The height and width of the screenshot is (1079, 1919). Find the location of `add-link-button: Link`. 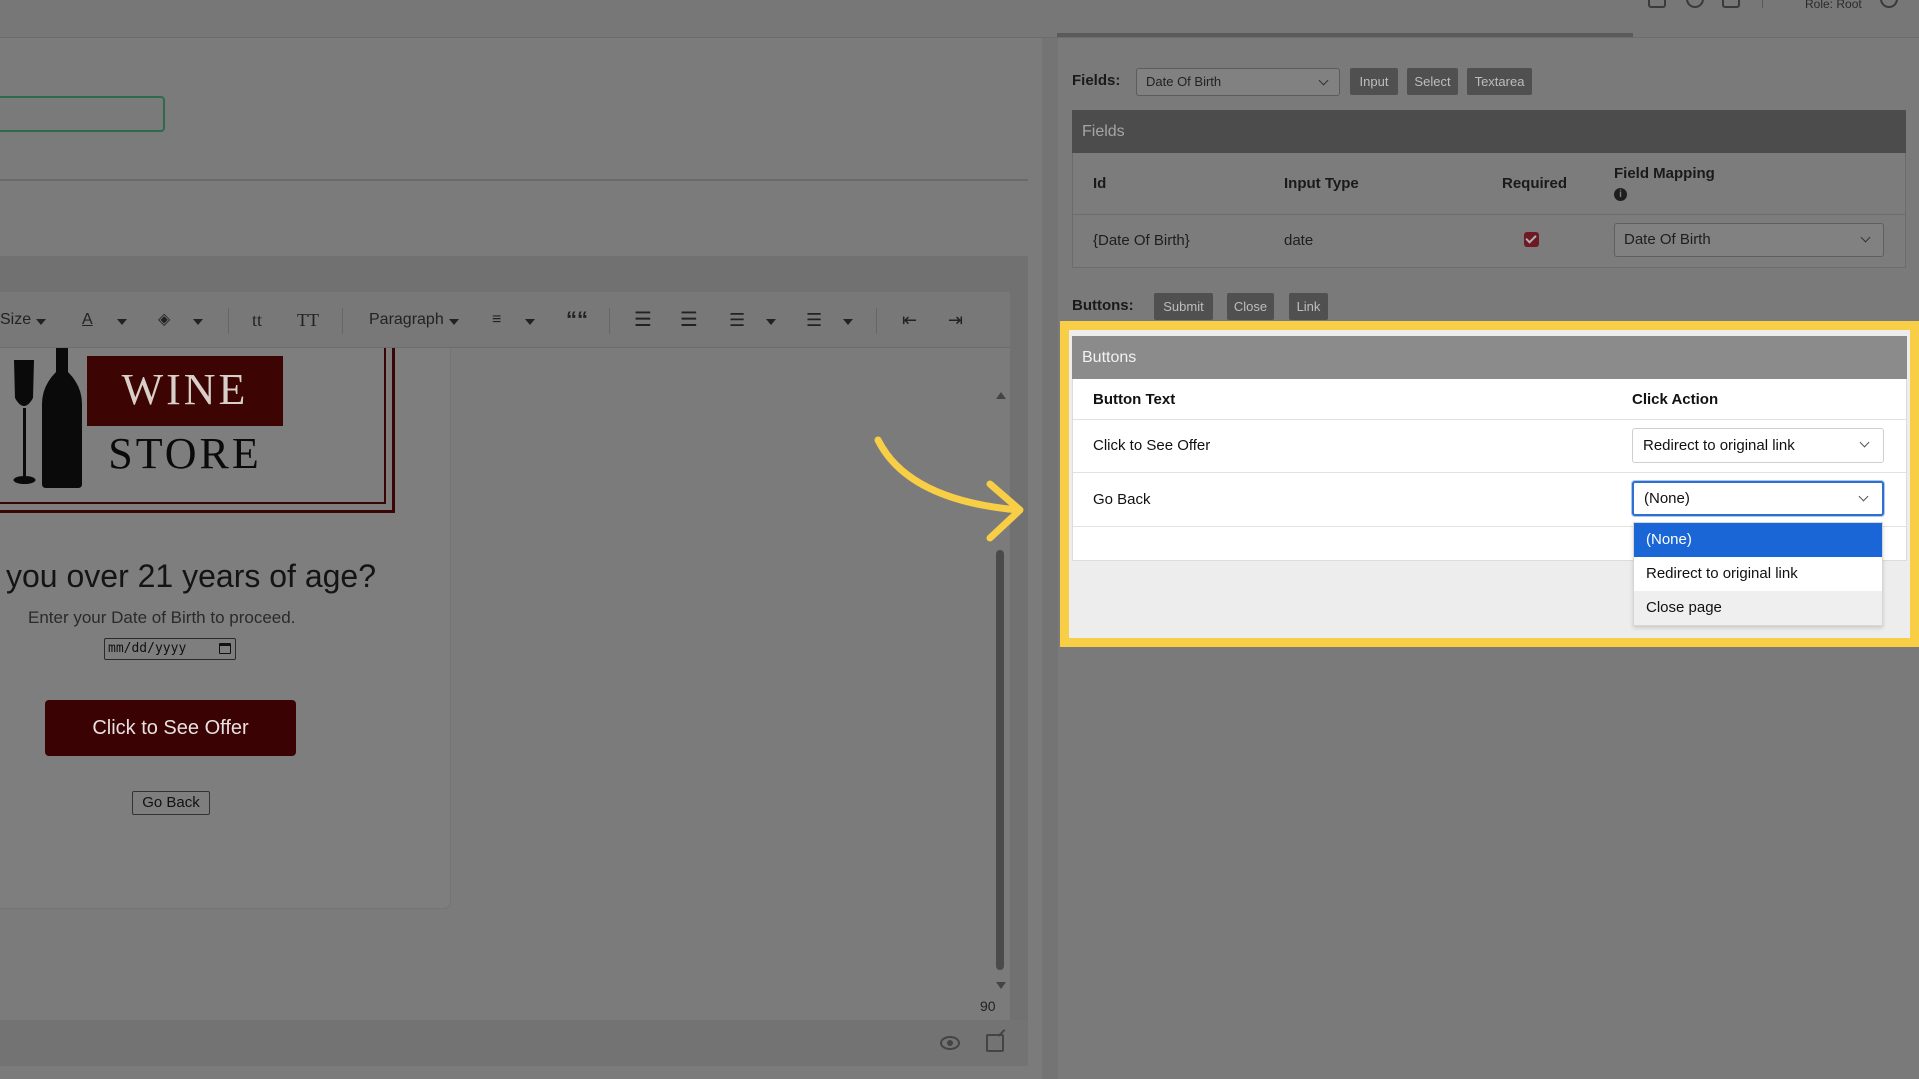

add-link-button: Link is located at coordinates (1308, 306).